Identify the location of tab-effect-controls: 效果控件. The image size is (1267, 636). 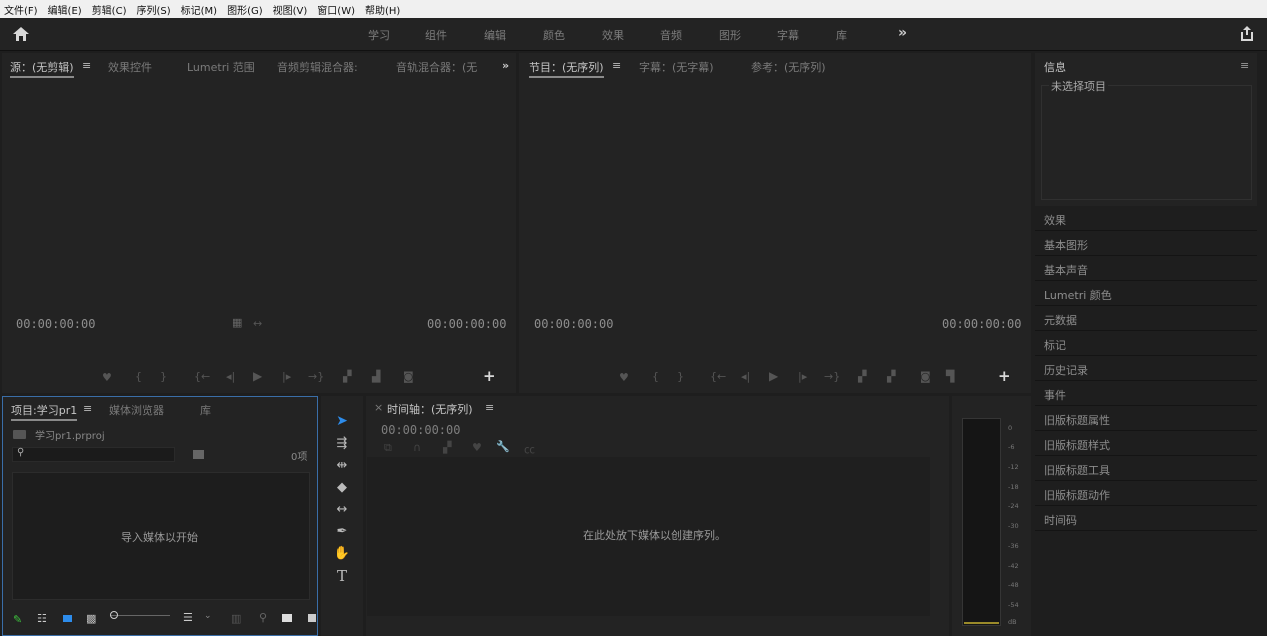
(130, 67).